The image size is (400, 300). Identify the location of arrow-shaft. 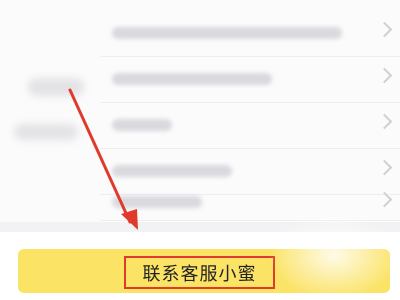
(100, 156).